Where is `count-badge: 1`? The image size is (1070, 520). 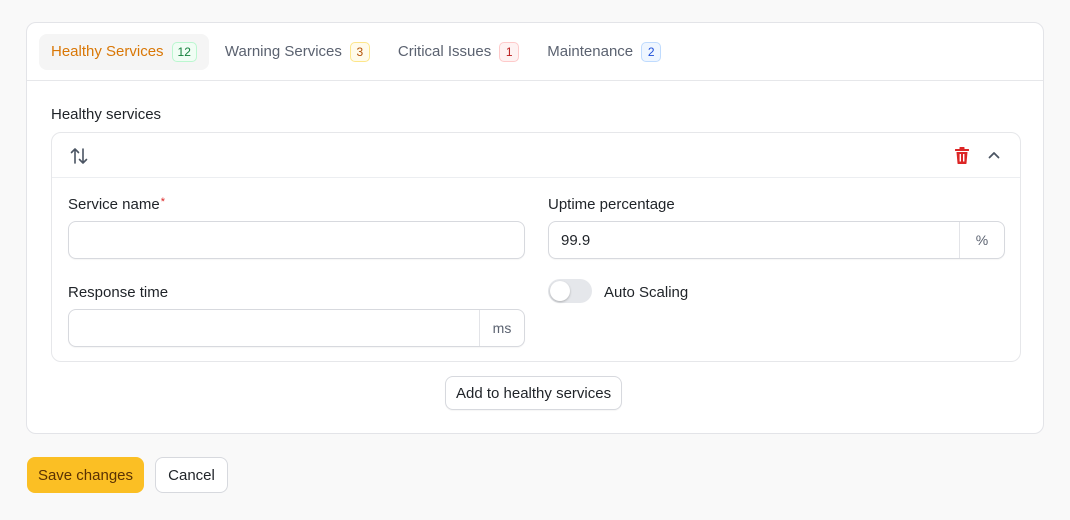
count-badge: 1 is located at coordinates (509, 51).